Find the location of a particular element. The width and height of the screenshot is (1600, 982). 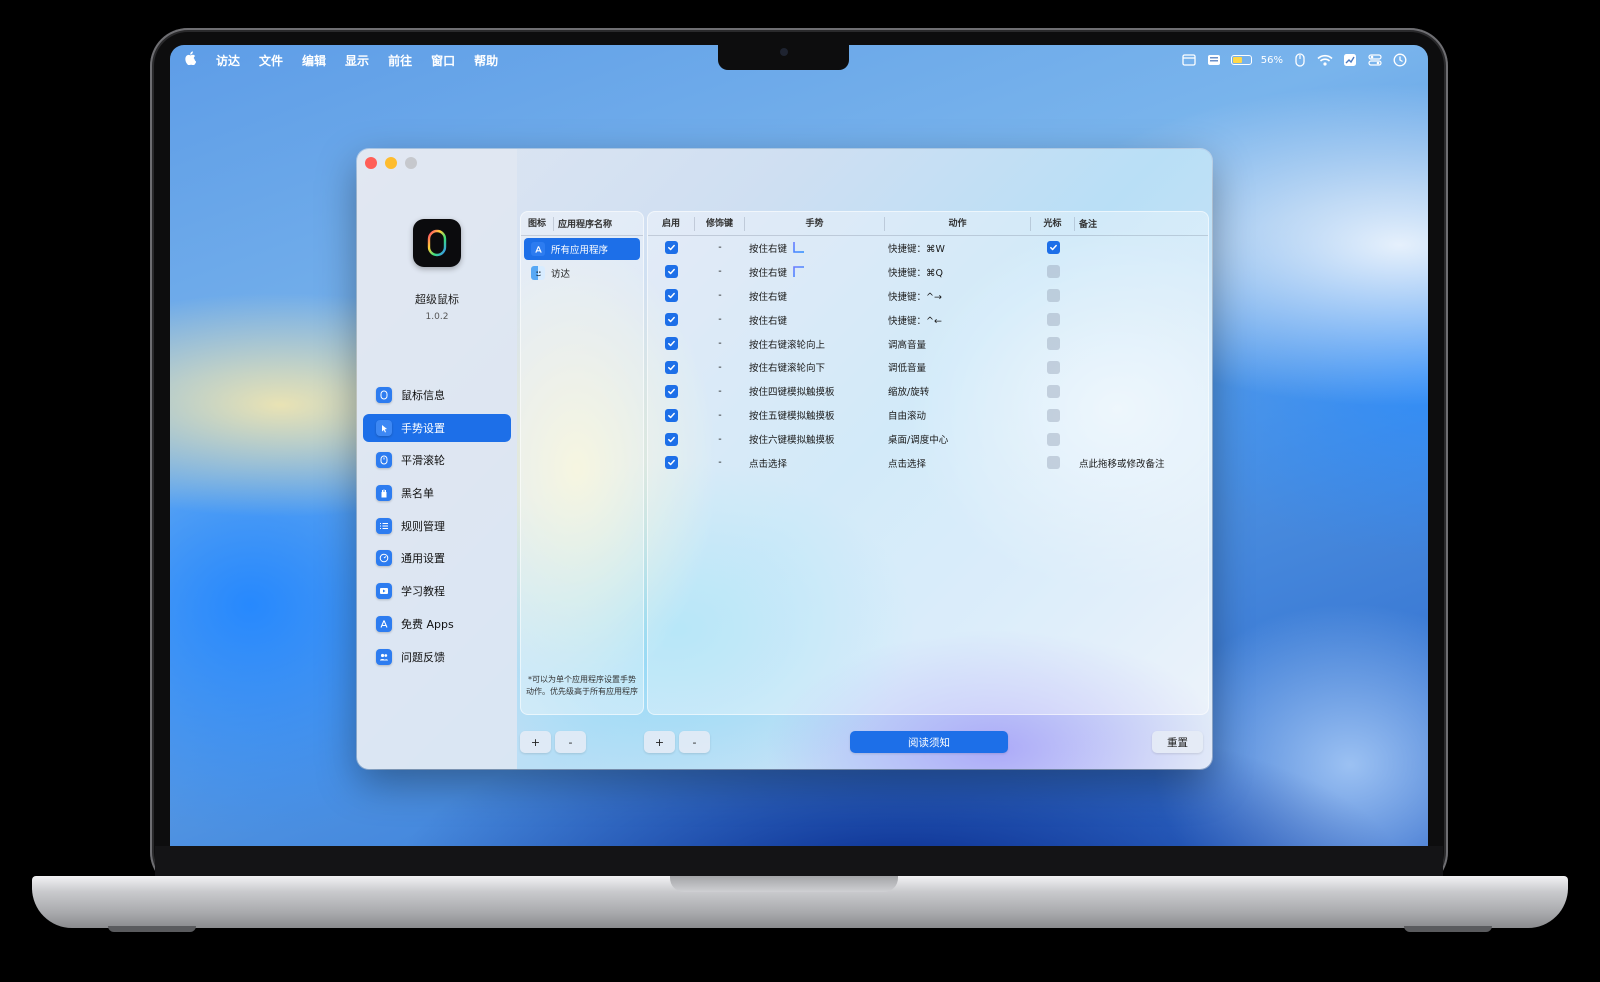

table-row: - 按住右键 快捷键：^← is located at coordinates (928, 320).